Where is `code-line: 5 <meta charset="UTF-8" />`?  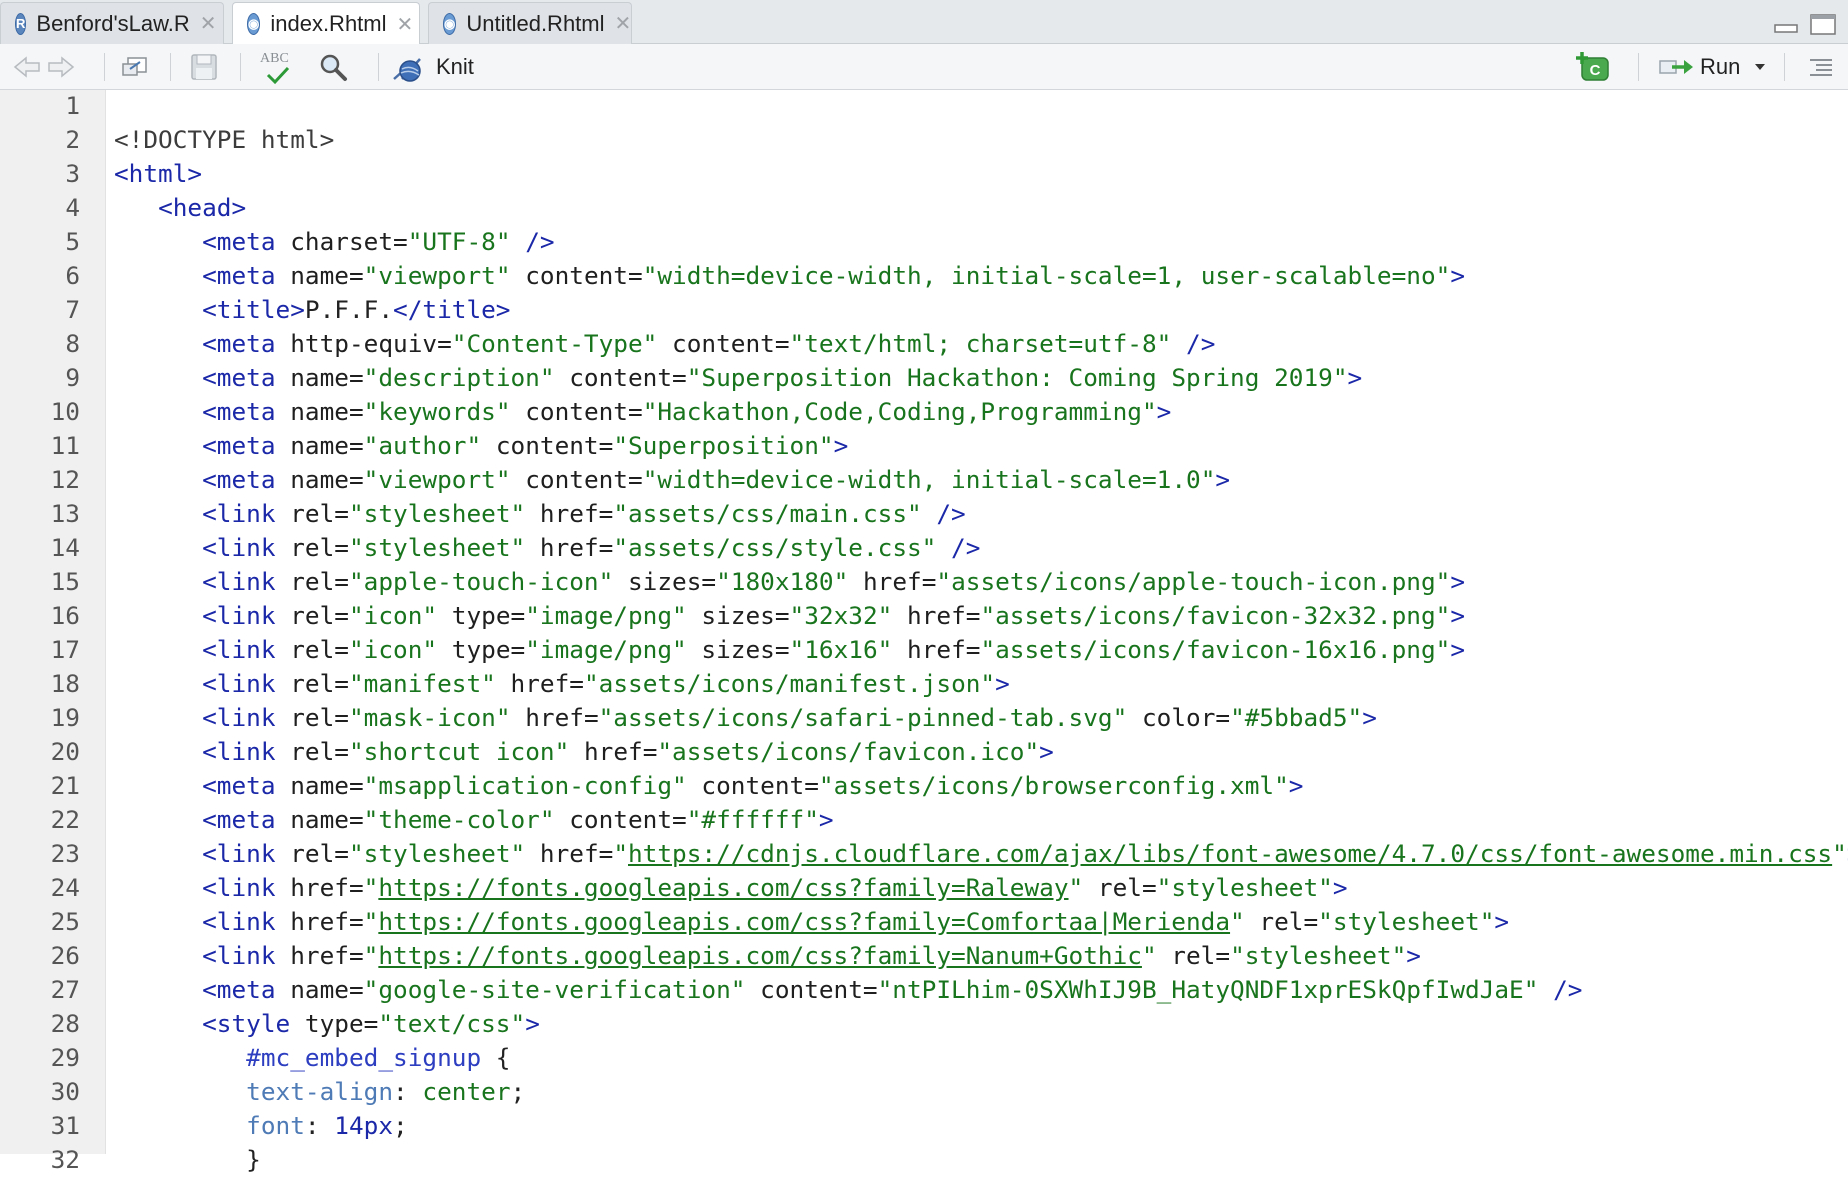
code-line: 5 <meta charset="UTF-8" /> is located at coordinates (924, 242).